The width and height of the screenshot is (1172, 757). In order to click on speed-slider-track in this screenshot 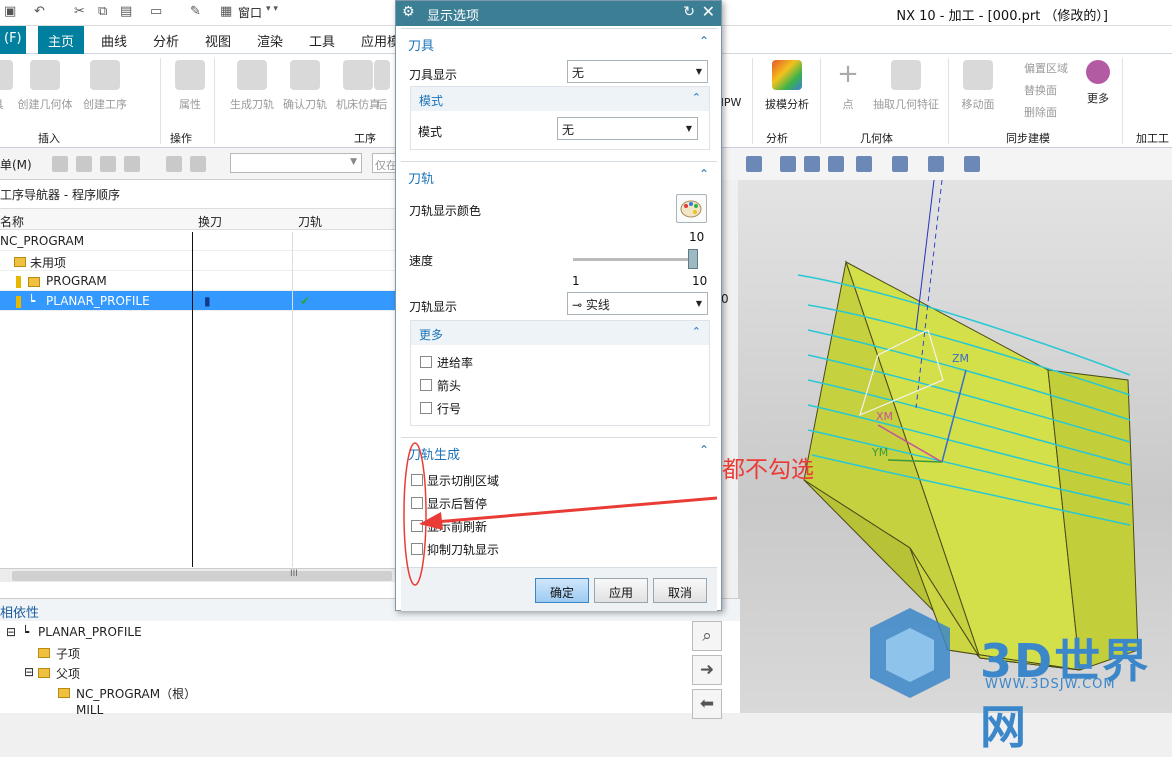, I will do `click(635, 259)`.